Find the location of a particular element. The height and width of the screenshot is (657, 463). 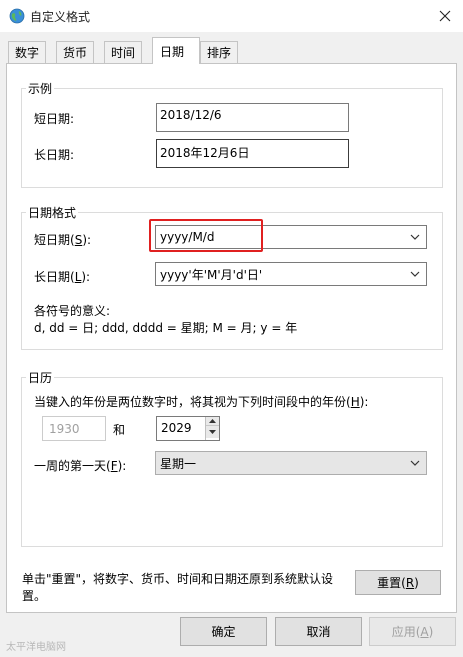

long-date-combo: yyyy'年'M'月'd'日' is located at coordinates (291, 274).